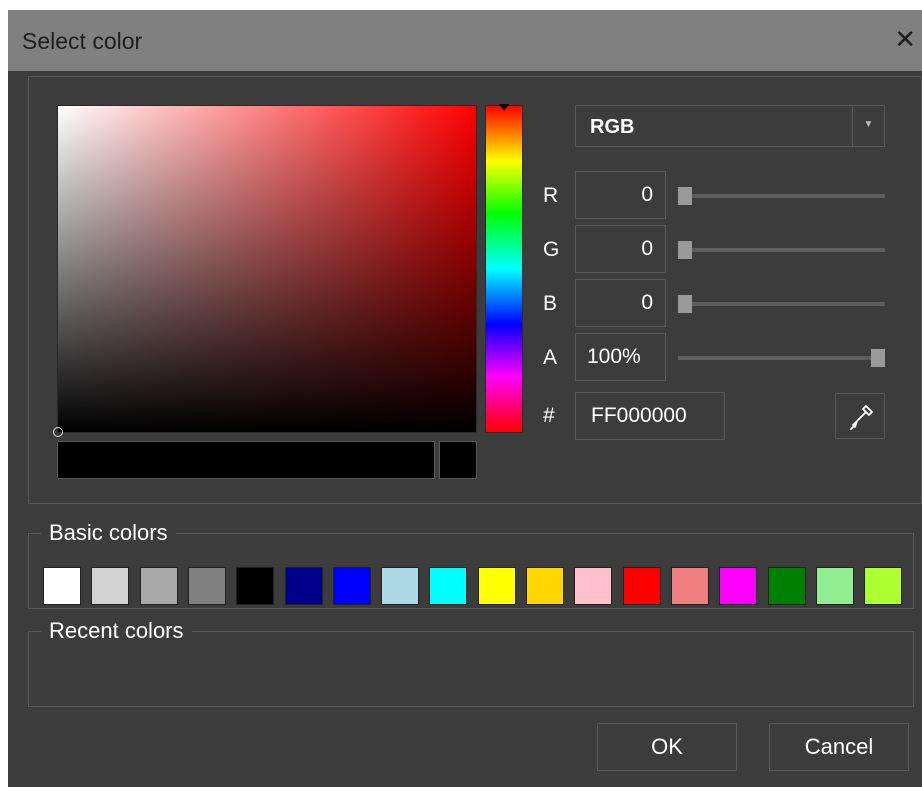 This screenshot has height=787, width=922. I want to click on green-slider, so click(781, 250).